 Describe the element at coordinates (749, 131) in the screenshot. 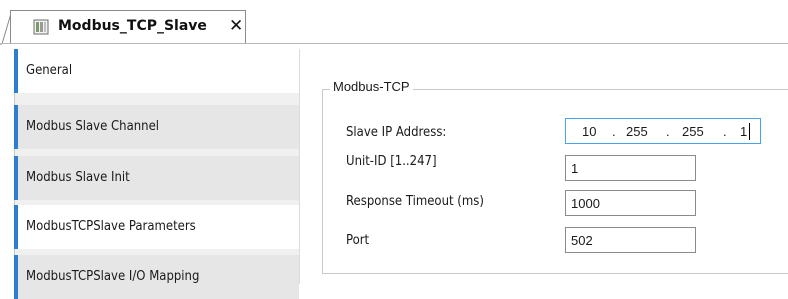

I see `text-caret` at that location.